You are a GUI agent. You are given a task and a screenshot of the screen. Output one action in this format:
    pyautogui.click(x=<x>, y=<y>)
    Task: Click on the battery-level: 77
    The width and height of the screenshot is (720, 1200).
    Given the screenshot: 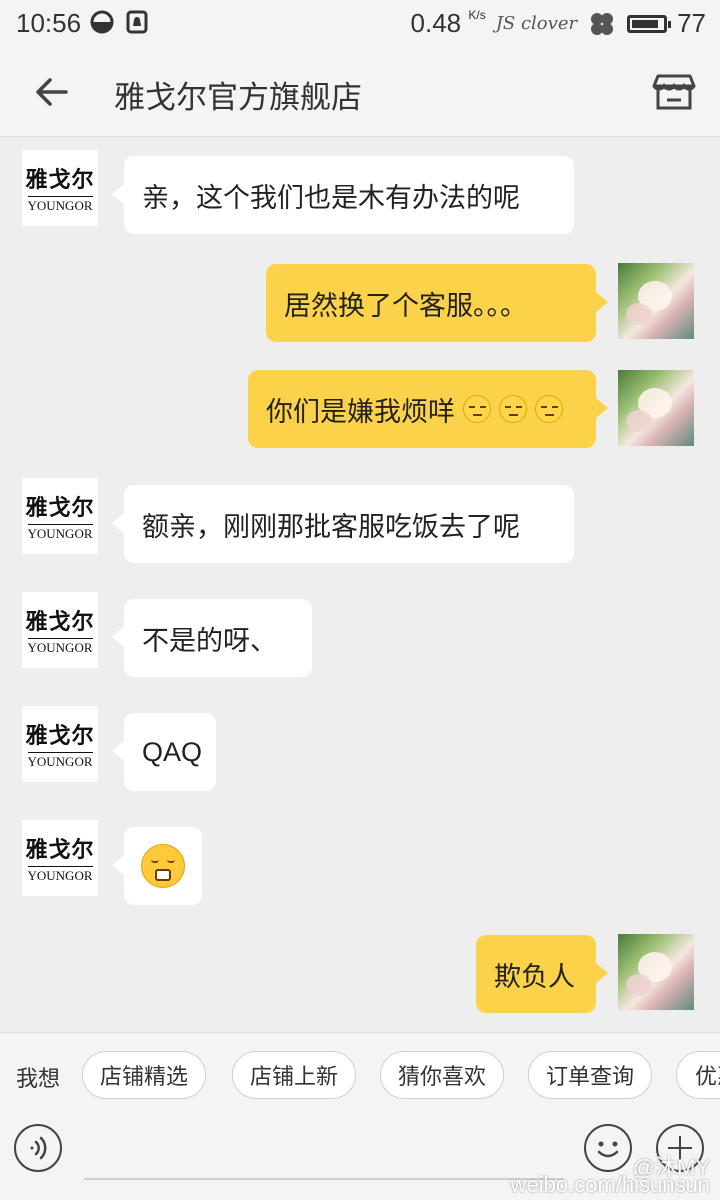 What is the action you would take?
    pyautogui.click(x=691, y=23)
    